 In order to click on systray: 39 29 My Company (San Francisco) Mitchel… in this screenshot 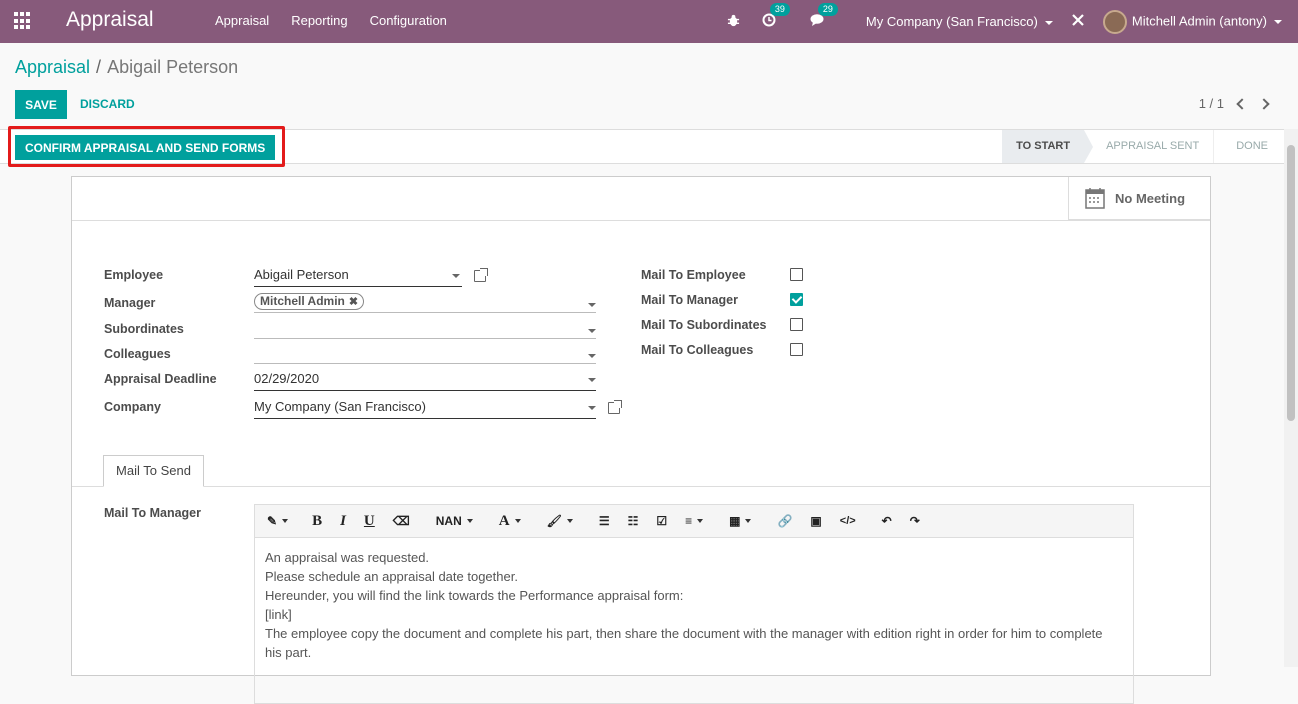, I will do `click(1012, 21)`.